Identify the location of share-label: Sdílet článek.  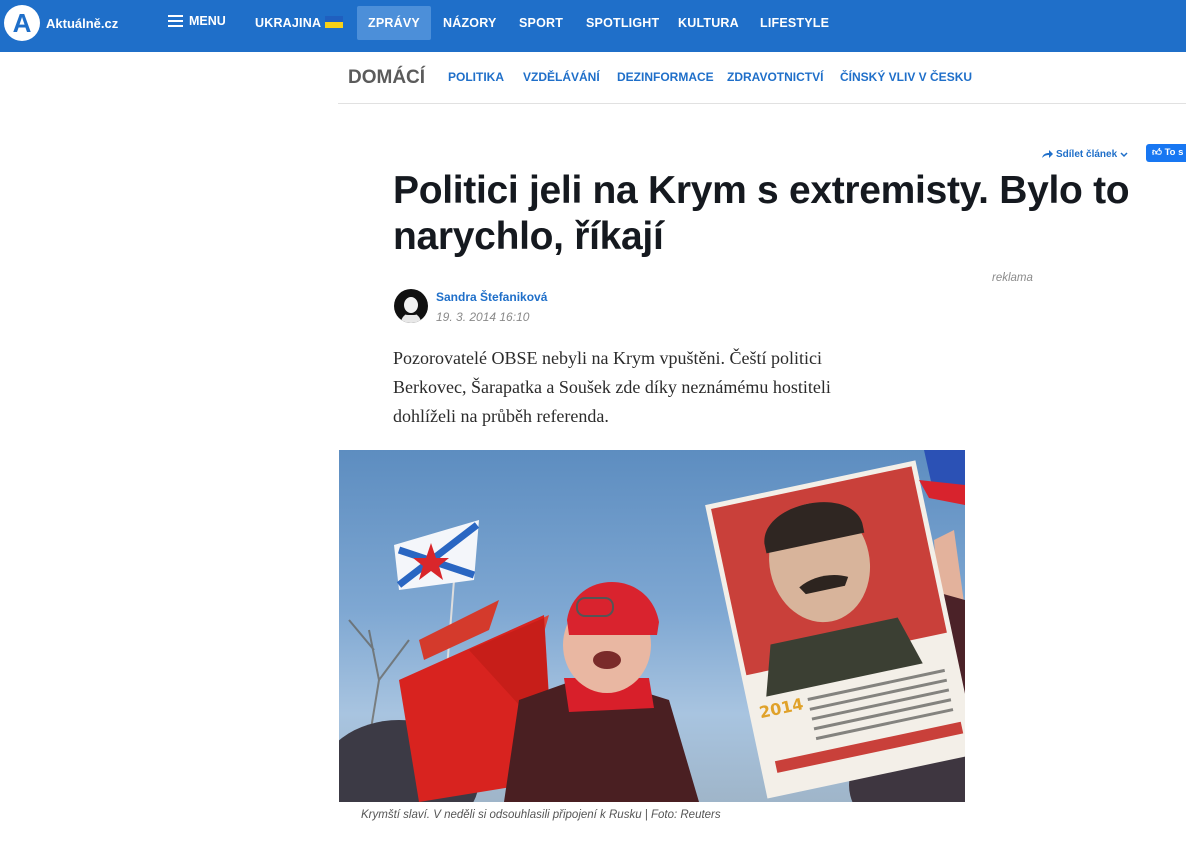
(1087, 154).